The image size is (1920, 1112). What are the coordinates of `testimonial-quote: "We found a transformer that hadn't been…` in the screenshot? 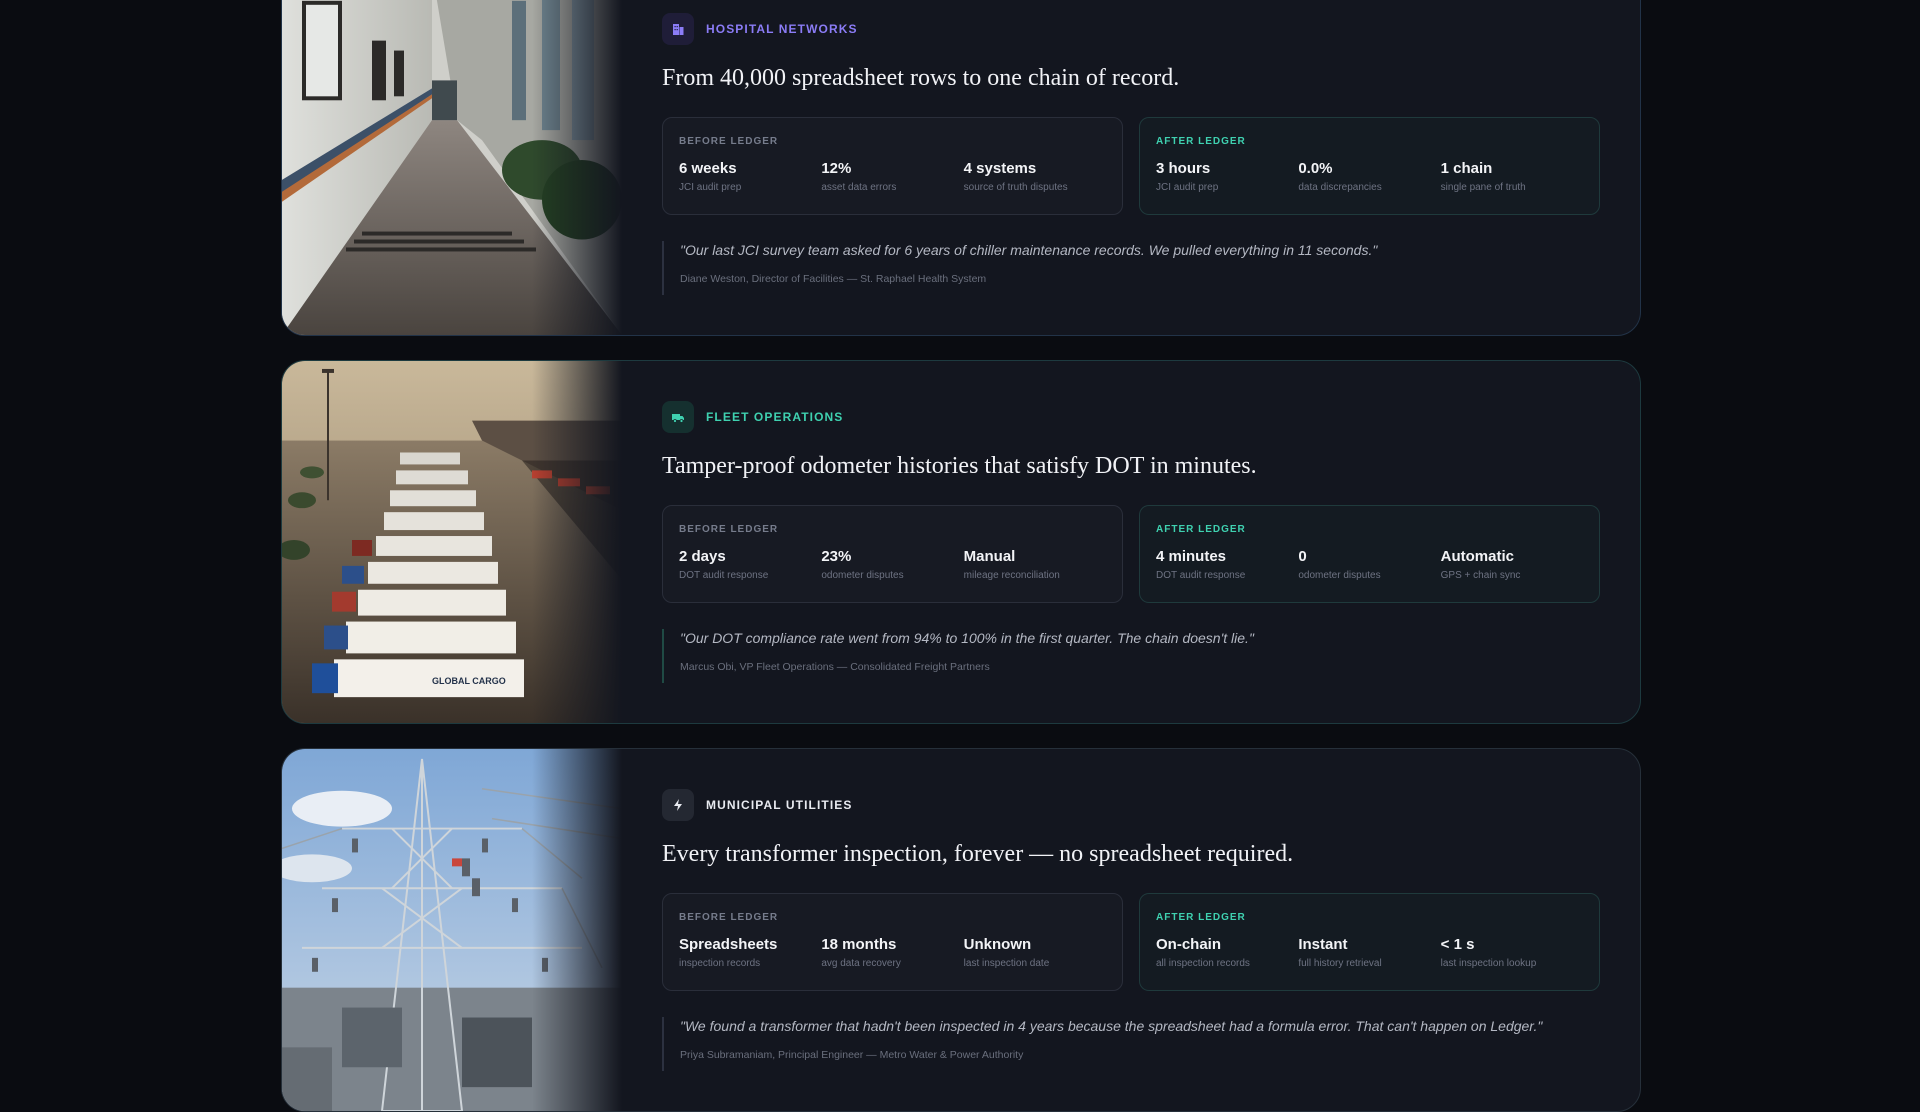 It's located at (1131, 1044).